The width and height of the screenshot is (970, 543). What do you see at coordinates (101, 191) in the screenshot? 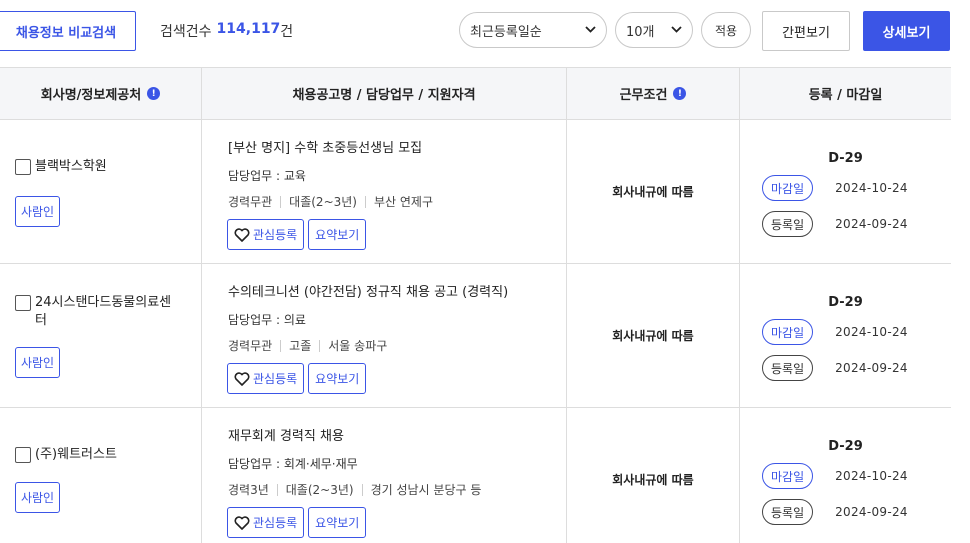
I see `company-cell: 블랙박스학원 사람인` at bounding box center [101, 191].